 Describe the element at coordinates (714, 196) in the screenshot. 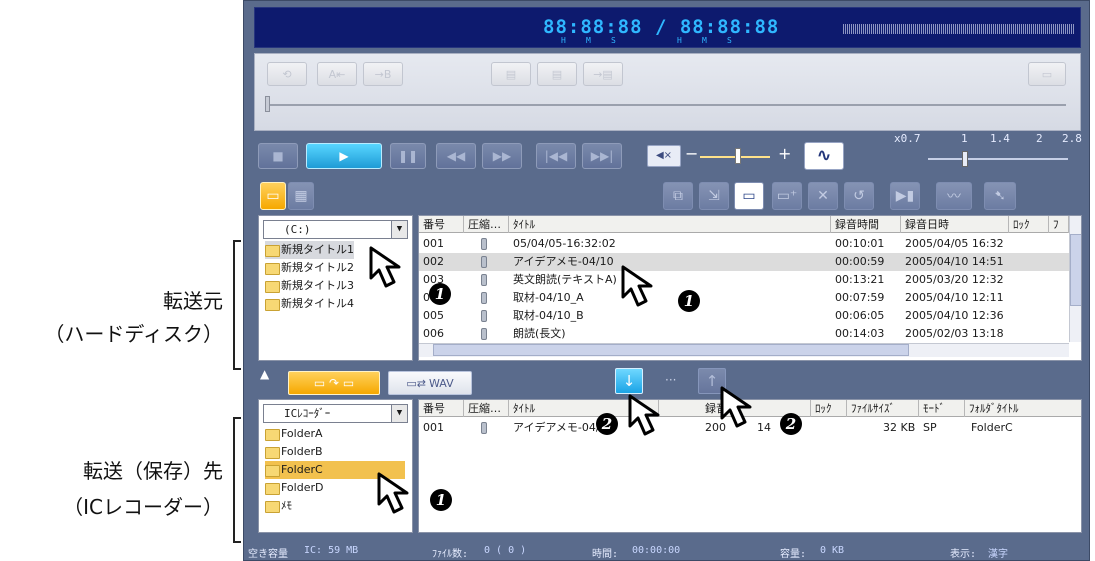

I see `move-icon: ⇲` at that location.